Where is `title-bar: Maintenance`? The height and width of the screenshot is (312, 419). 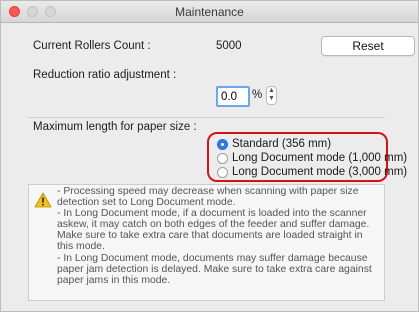
title-bar: Maintenance is located at coordinates (209, 12).